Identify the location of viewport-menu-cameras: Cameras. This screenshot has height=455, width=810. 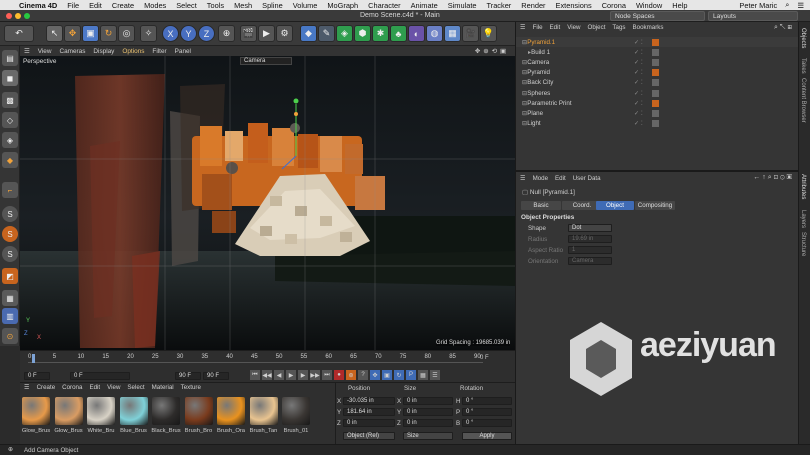
(72, 51).